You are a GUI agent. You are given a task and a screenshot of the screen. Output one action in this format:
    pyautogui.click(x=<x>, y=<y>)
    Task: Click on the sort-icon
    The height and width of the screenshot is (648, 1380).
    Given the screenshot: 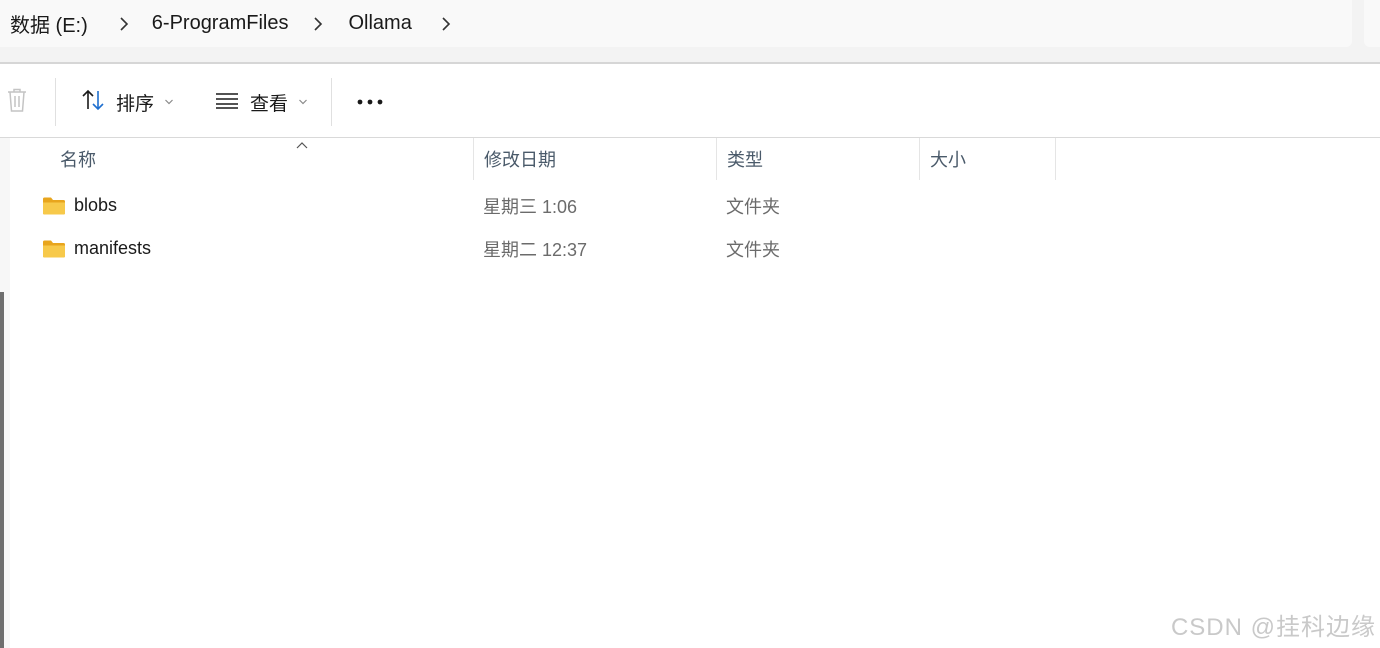 What is the action you would take?
    pyautogui.click(x=93, y=102)
    